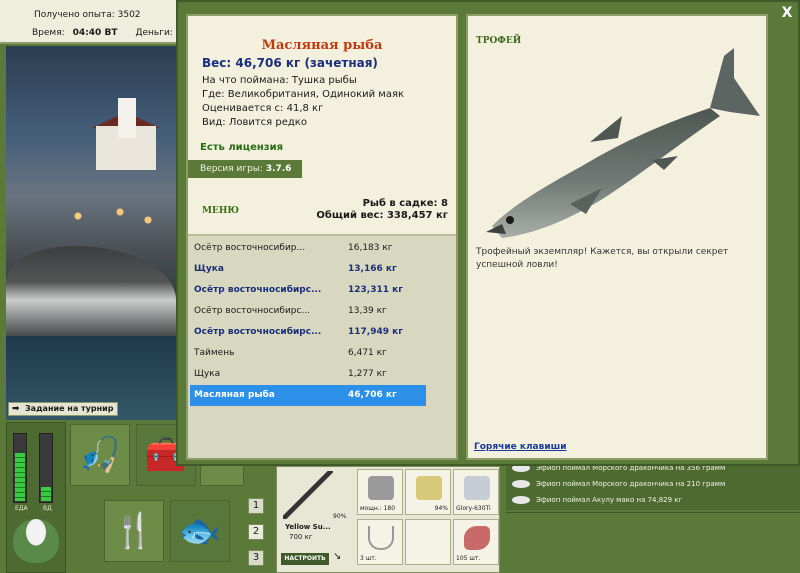 Image resolution: width=800 pixels, height=573 pixels. What do you see at coordinates (46, 468) in the screenshot?
I see `water-meter` at bounding box center [46, 468].